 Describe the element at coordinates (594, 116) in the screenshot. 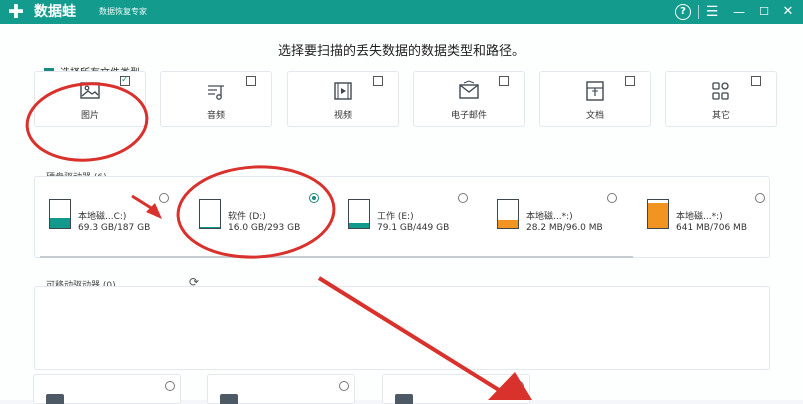

I see `file-type-label: 文档` at that location.